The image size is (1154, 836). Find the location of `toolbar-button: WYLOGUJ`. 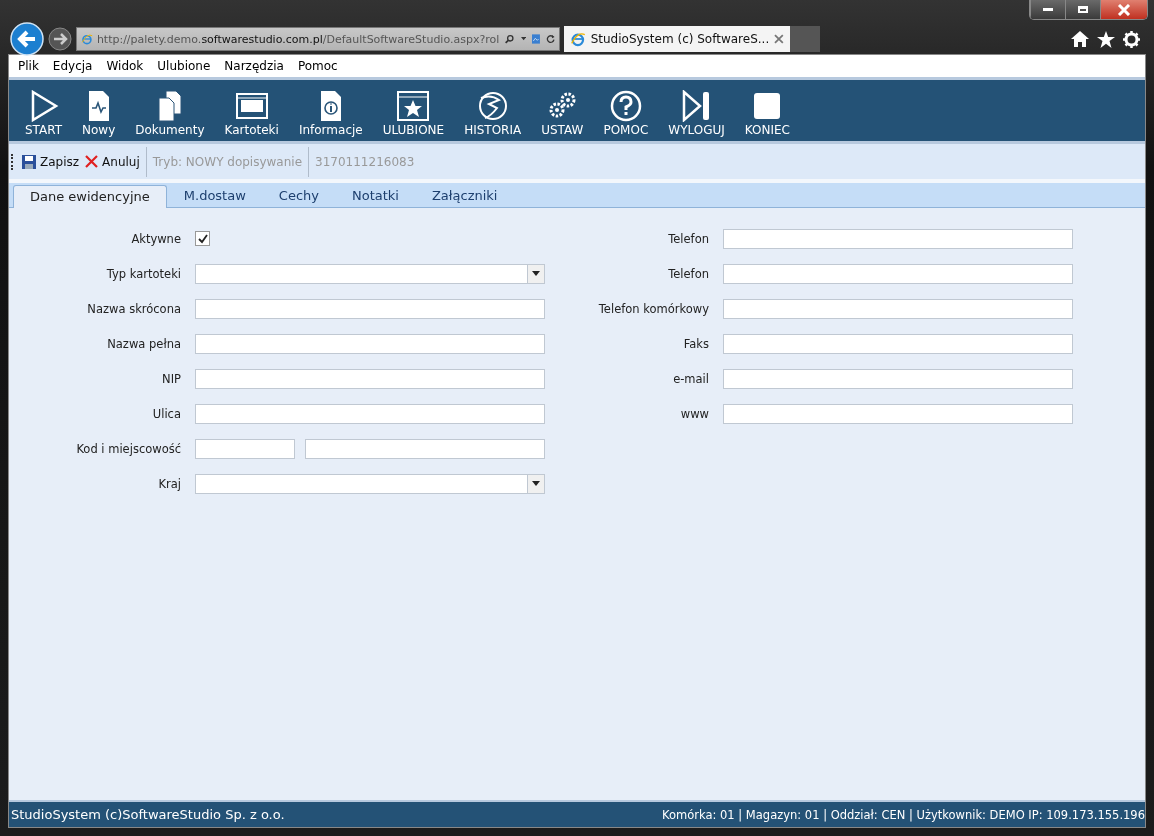

toolbar-button: WYLOGUJ is located at coordinates (696, 113).